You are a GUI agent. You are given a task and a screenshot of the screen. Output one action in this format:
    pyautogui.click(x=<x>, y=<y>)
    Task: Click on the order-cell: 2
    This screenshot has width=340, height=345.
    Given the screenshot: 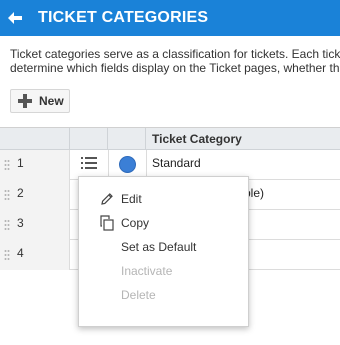 What is the action you would take?
    pyautogui.click(x=35, y=195)
    